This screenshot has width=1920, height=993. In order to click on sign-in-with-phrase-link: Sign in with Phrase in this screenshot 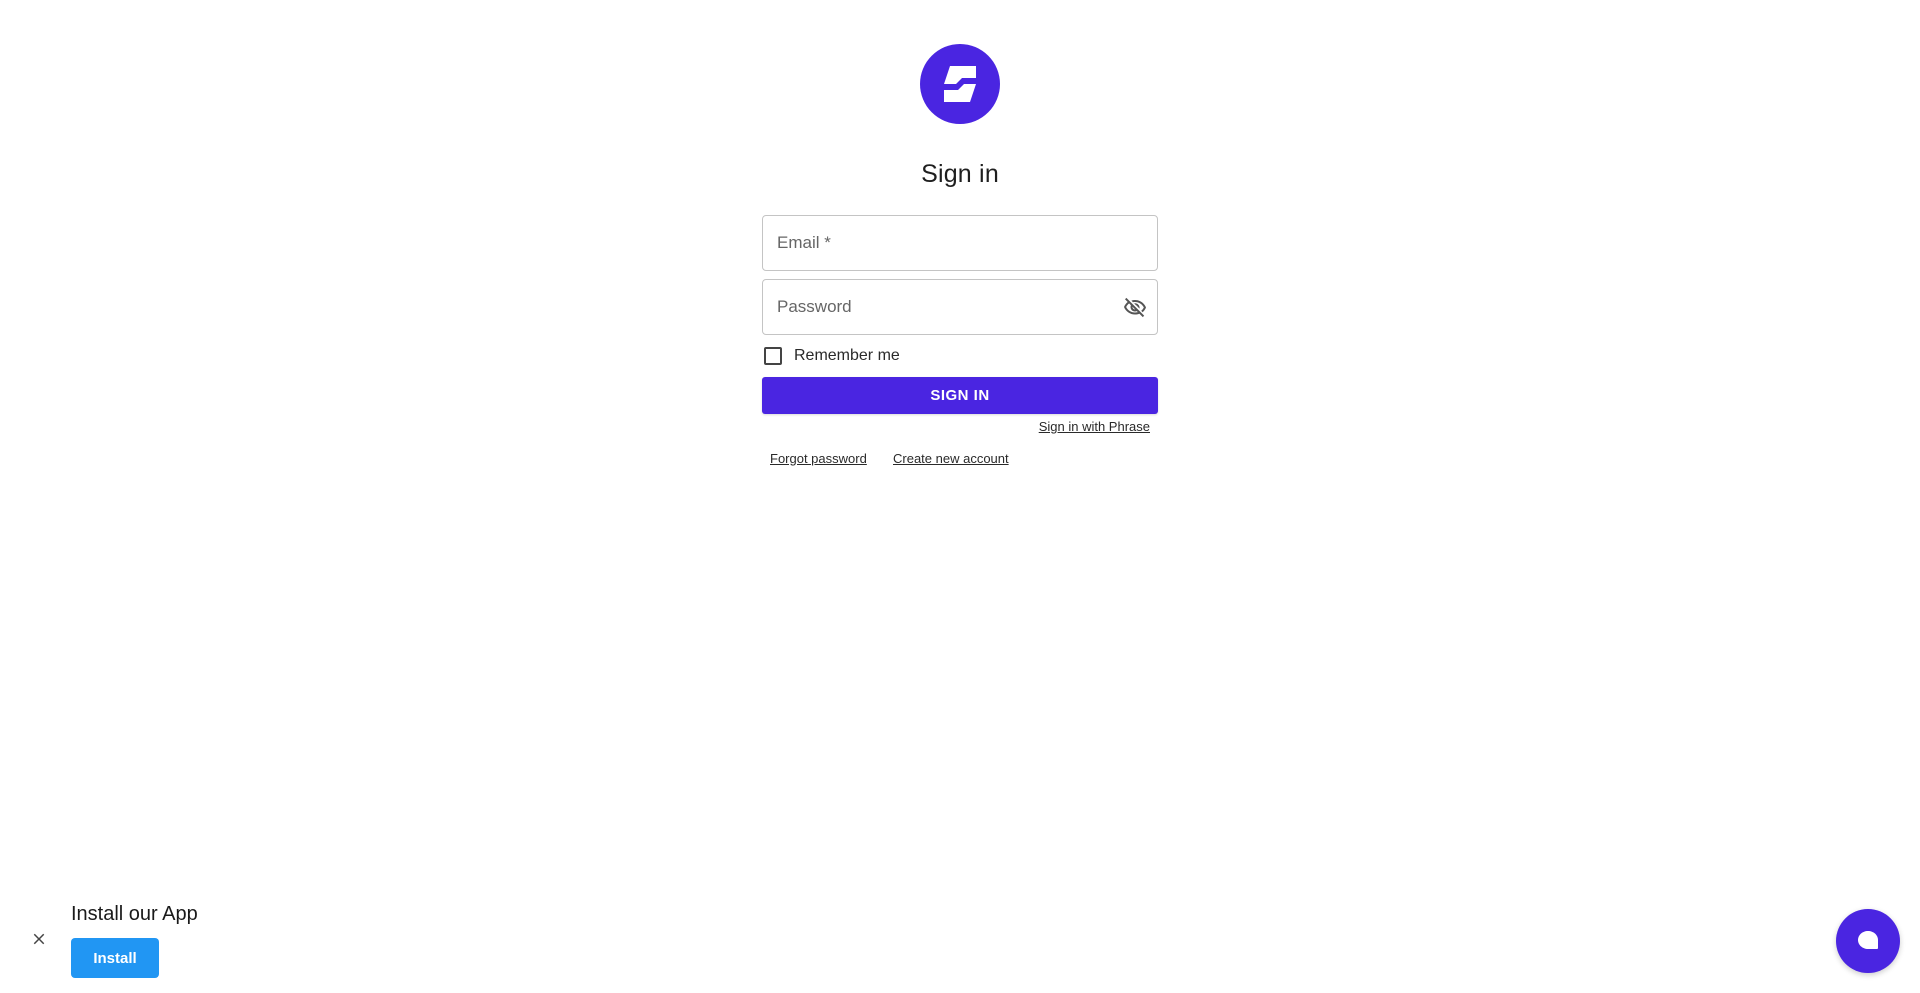, I will do `click(1094, 426)`.